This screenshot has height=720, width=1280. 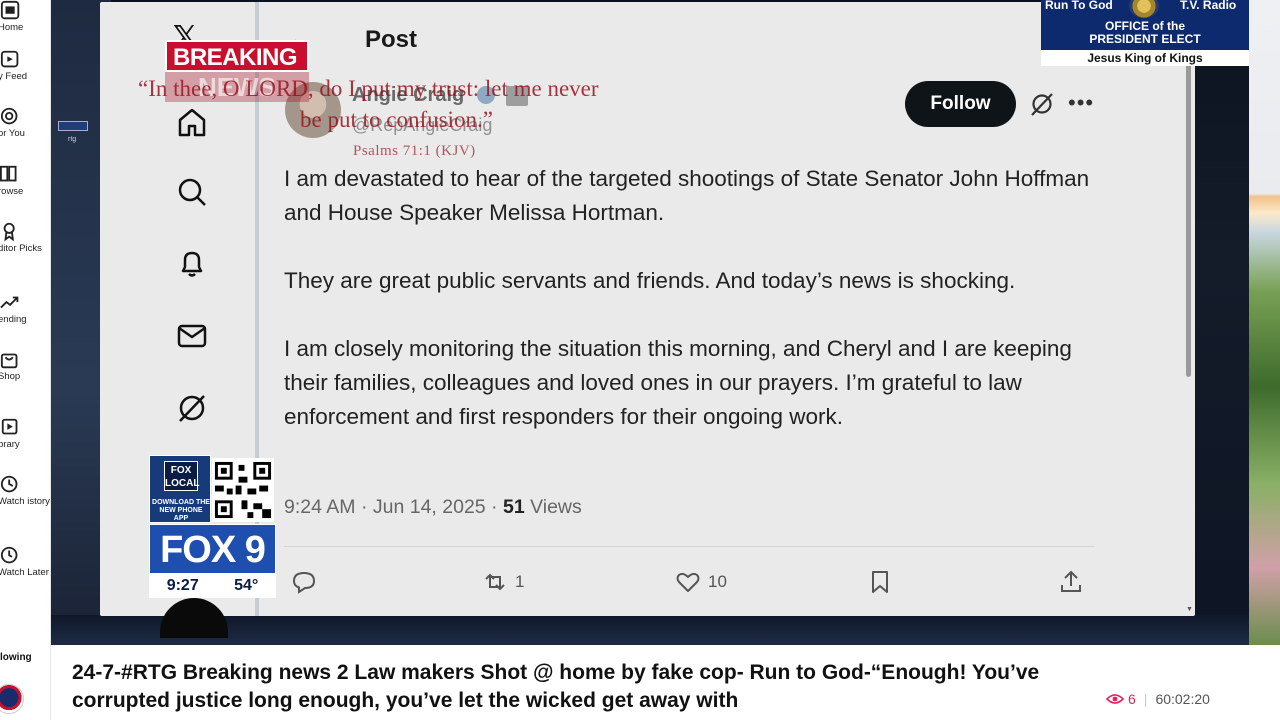 I want to click on nav-item-browse: rowse, so click(x=25, y=181).